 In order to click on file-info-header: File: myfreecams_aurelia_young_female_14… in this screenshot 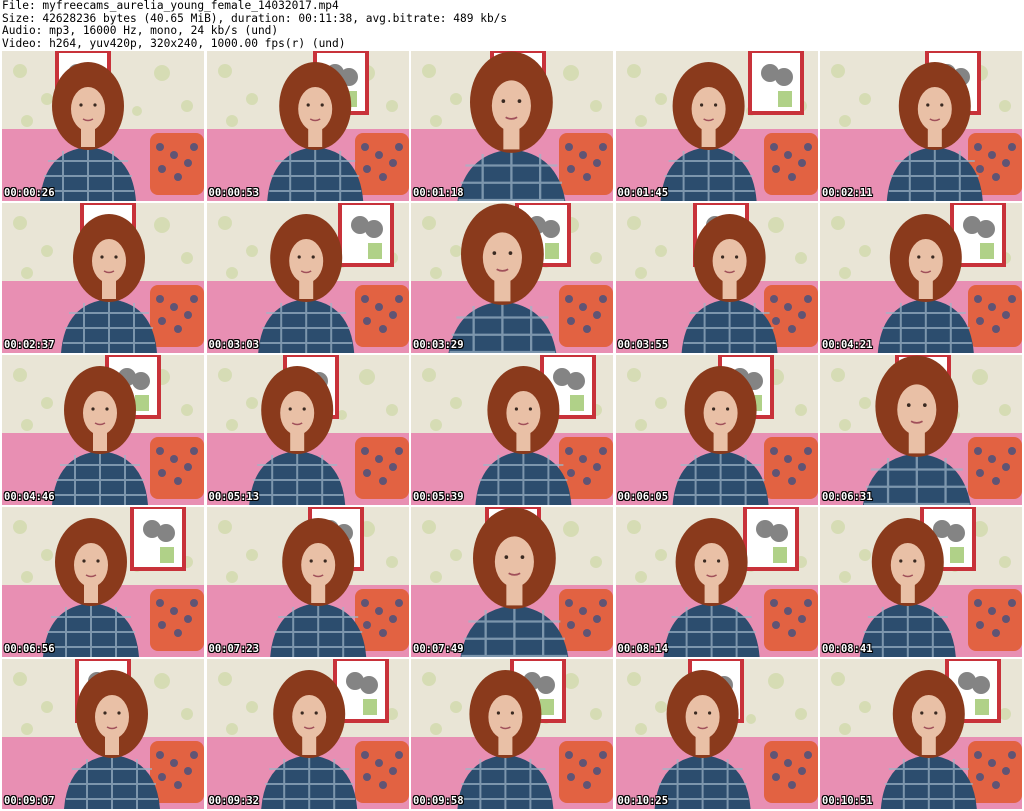, I will do `click(254, 25)`.